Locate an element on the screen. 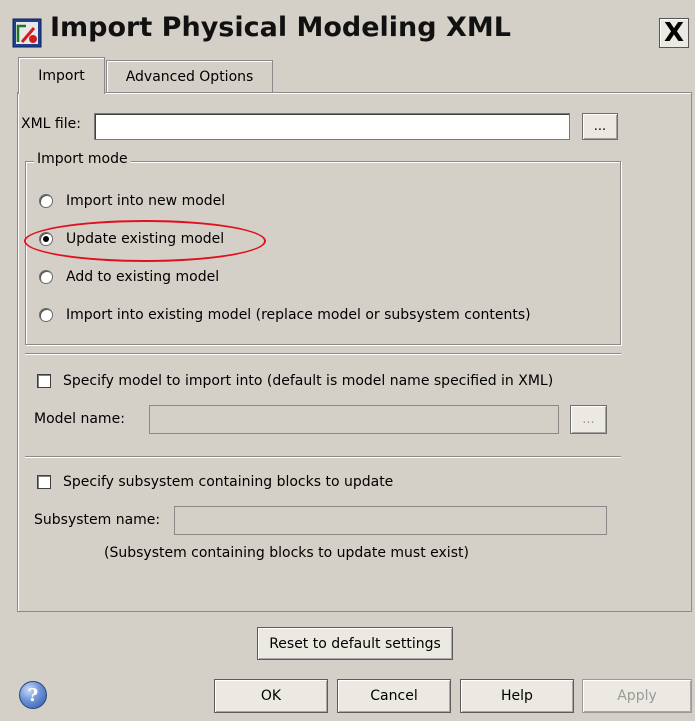 This screenshot has height=721, width=695. radio-import-new-model: Import into new model is located at coordinates (132, 201).